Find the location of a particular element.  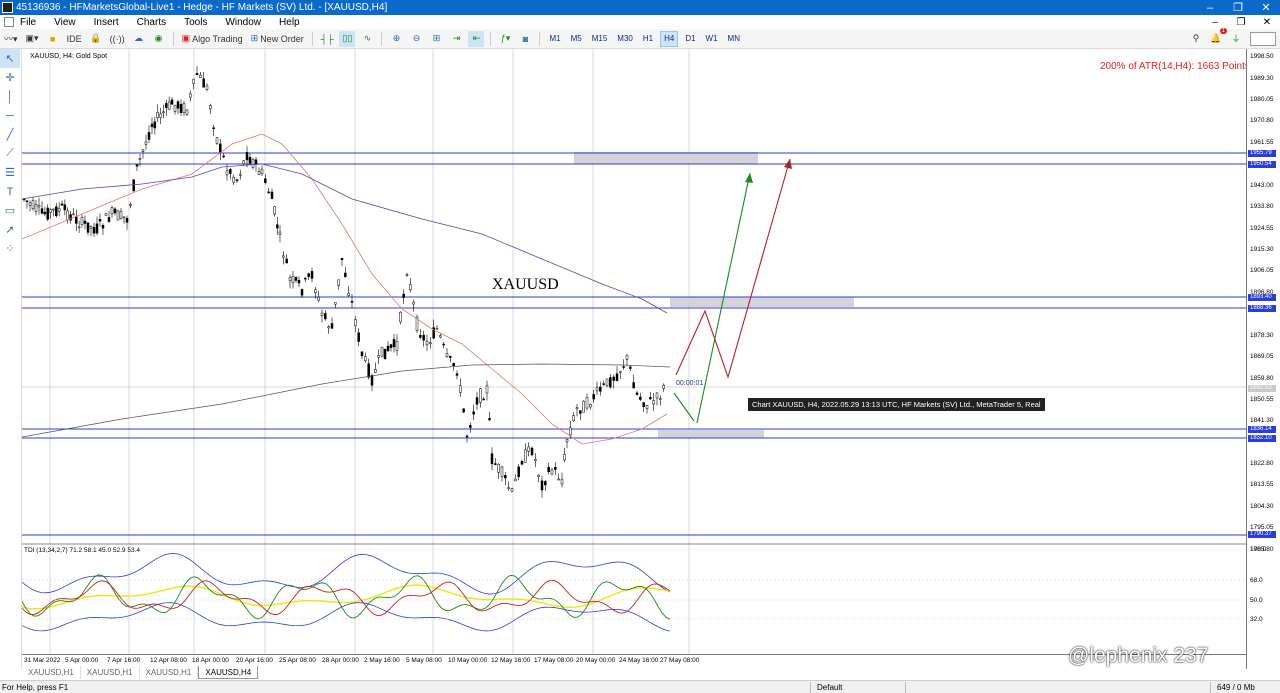

price-tick-label: 1795.05 is located at coordinates (1262, 527).